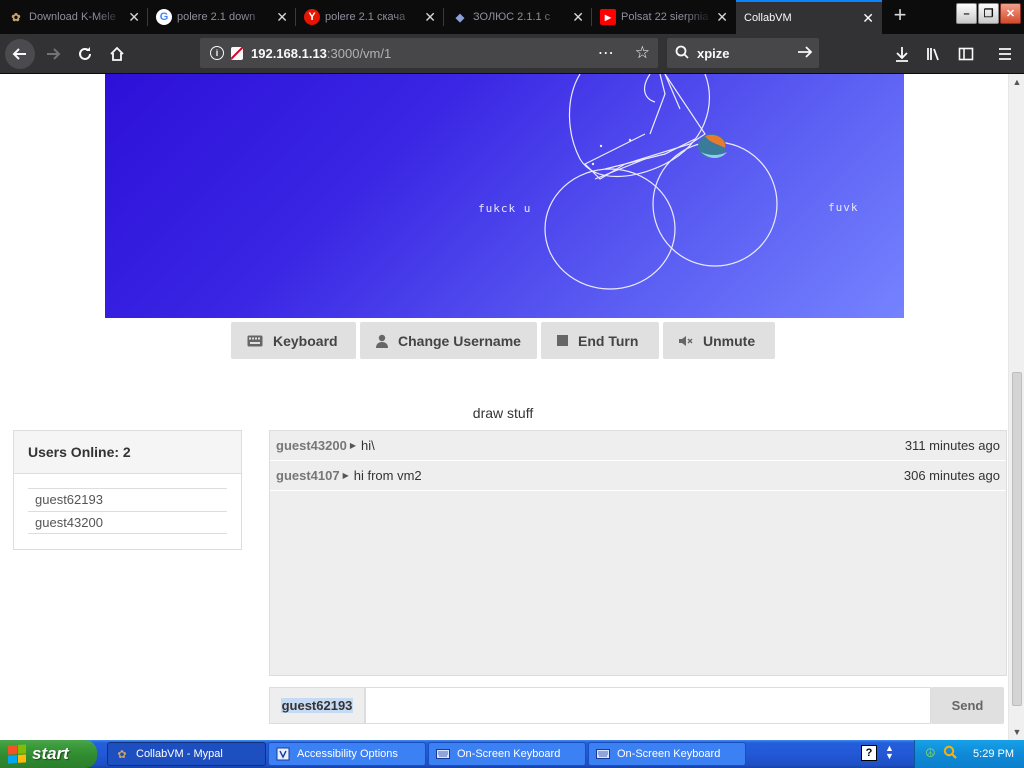  I want to click on tab-download-kmeleon: ✿ Download K-Mele ✕, so click(74, 17).